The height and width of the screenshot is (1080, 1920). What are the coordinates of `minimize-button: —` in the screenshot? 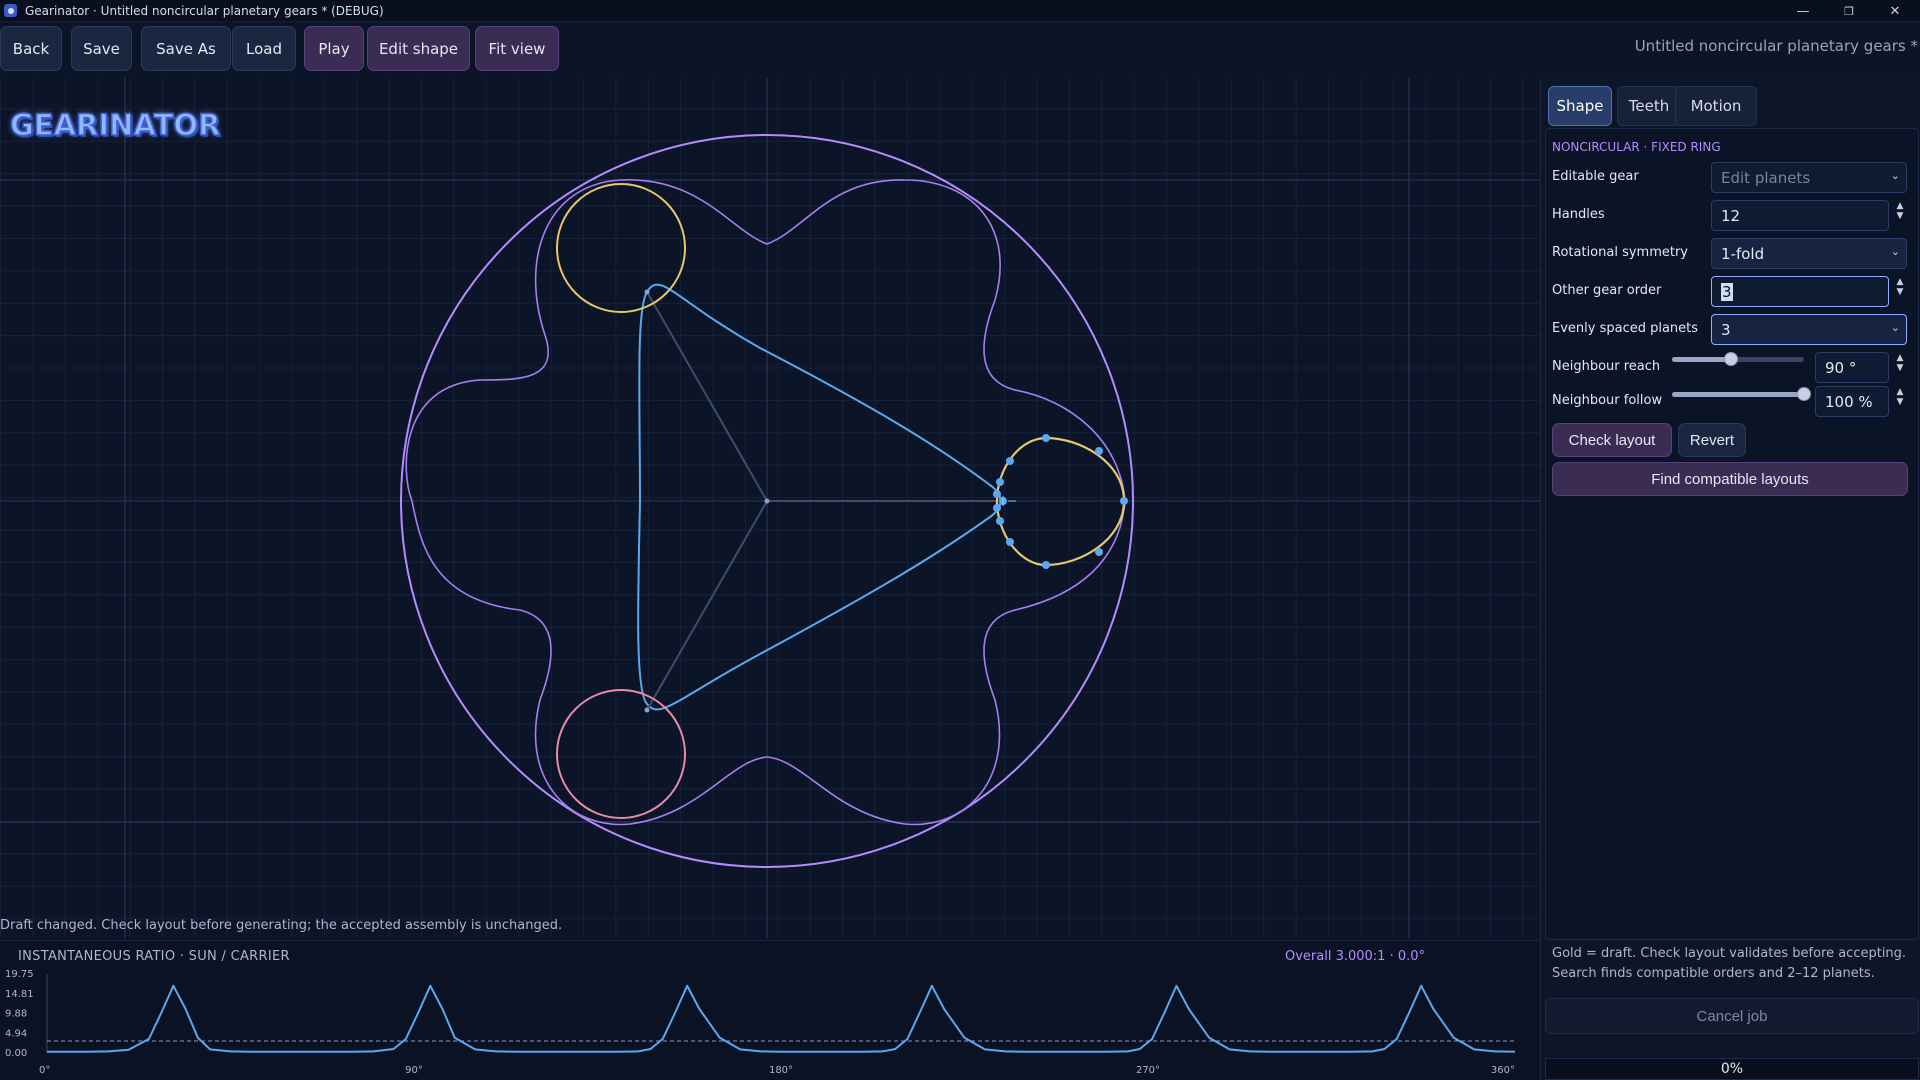 It's located at (1803, 11).